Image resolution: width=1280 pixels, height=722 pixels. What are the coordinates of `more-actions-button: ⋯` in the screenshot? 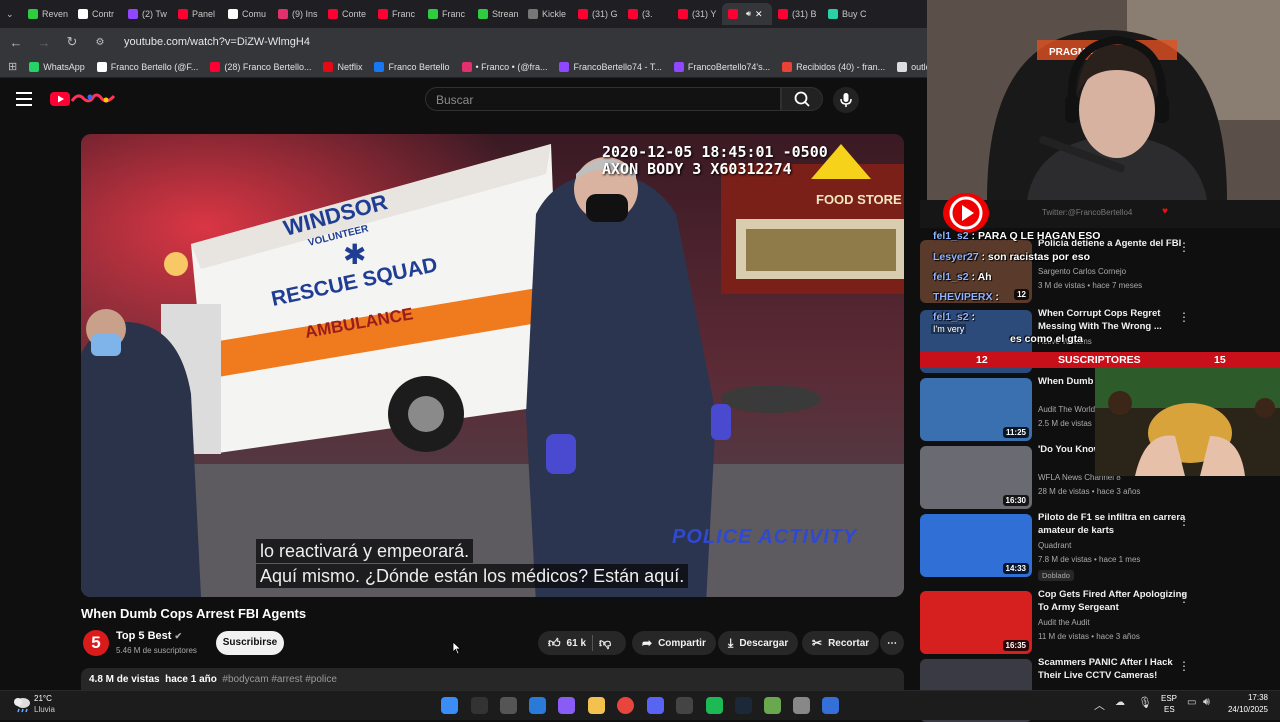 It's located at (892, 643).